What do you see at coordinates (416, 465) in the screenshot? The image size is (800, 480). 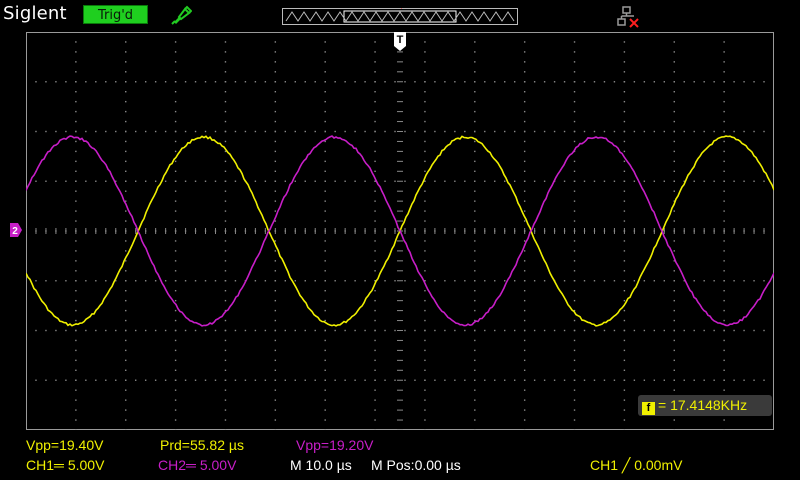 I see `timebase-position: M Pos:0.00 µs` at bounding box center [416, 465].